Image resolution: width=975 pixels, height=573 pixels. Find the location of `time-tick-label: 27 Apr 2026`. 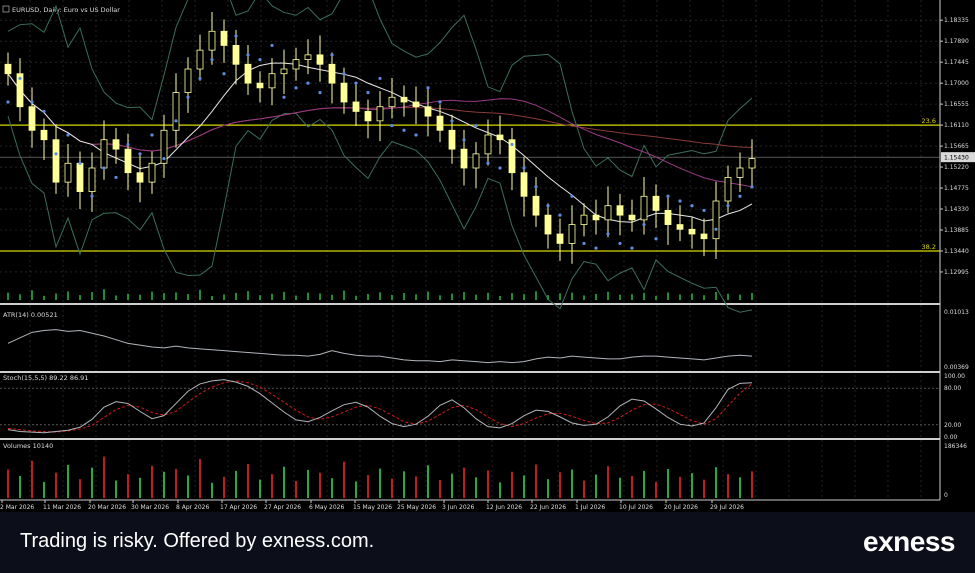

time-tick-label: 27 Apr 2026 is located at coordinates (282, 507).